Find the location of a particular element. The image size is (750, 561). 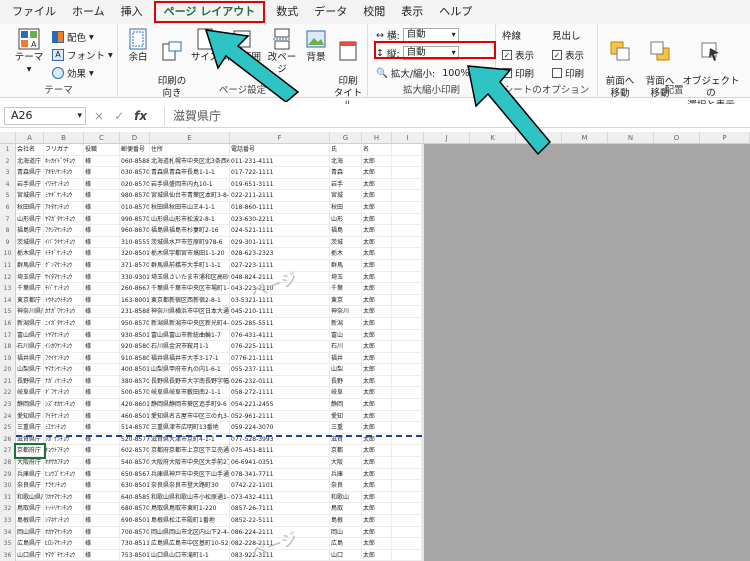

cell: ﾅｶﾞﾉｹﾝﾁｮｳ is located at coordinates (64, 381).